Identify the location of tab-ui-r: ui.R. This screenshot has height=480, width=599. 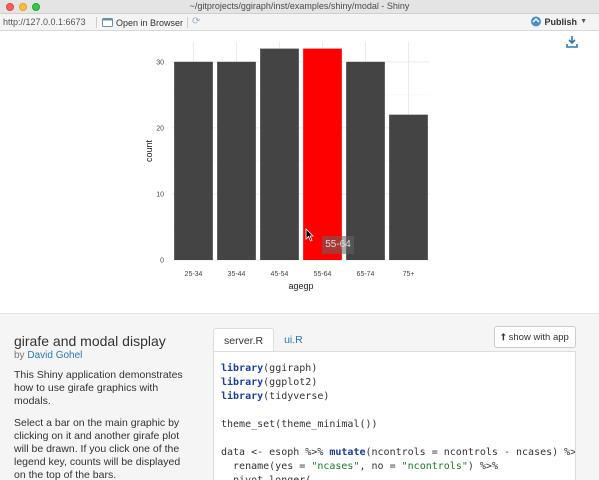
(293, 340).